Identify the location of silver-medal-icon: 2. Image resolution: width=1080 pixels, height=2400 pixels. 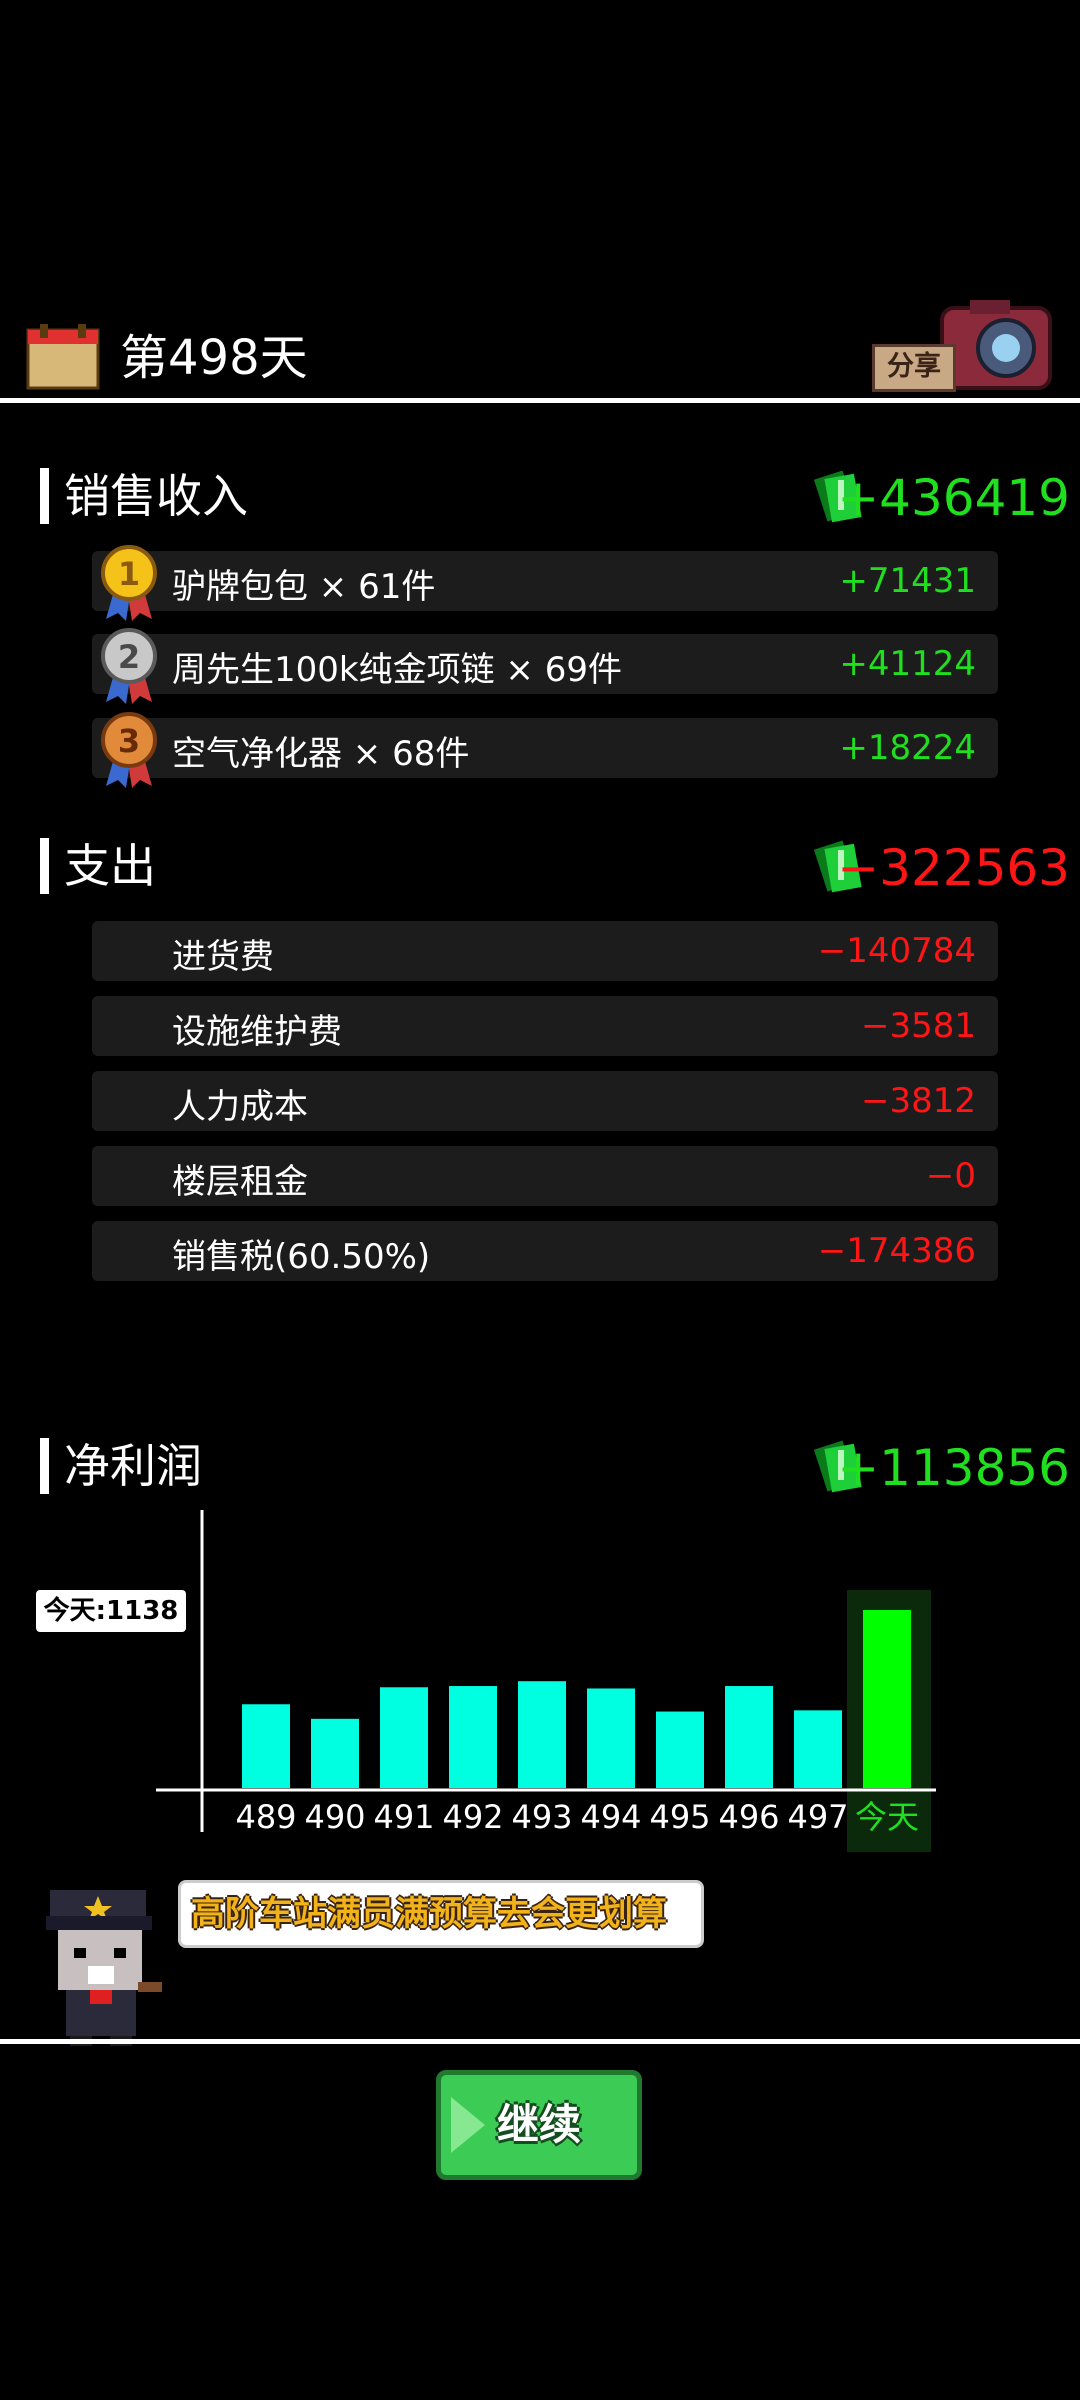
(129, 666).